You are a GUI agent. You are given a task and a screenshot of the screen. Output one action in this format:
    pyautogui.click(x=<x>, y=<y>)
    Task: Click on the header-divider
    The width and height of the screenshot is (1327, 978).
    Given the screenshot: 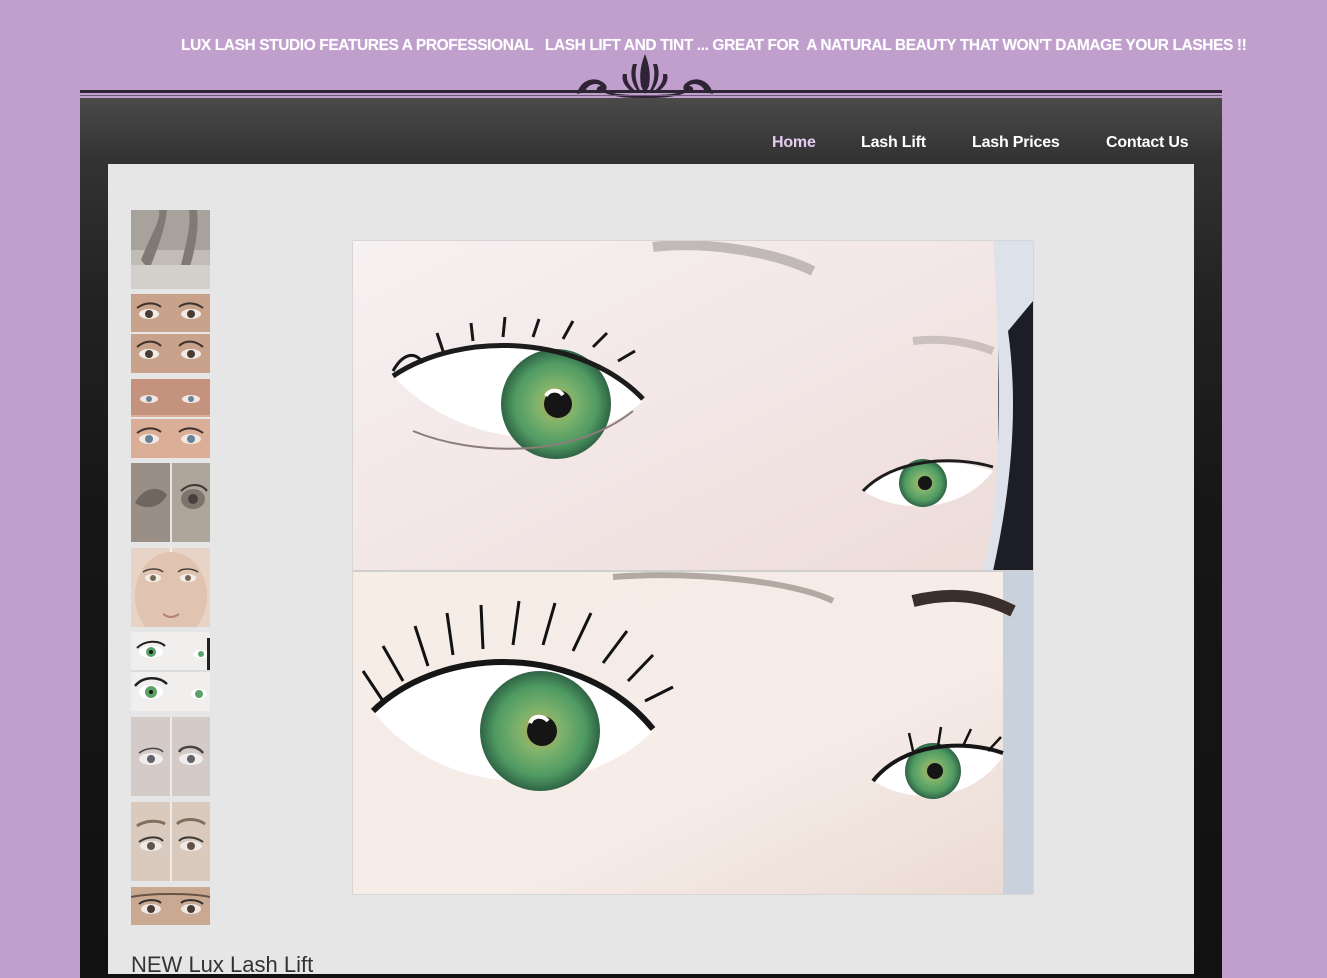 What is the action you would take?
    pyautogui.click(x=651, y=91)
    